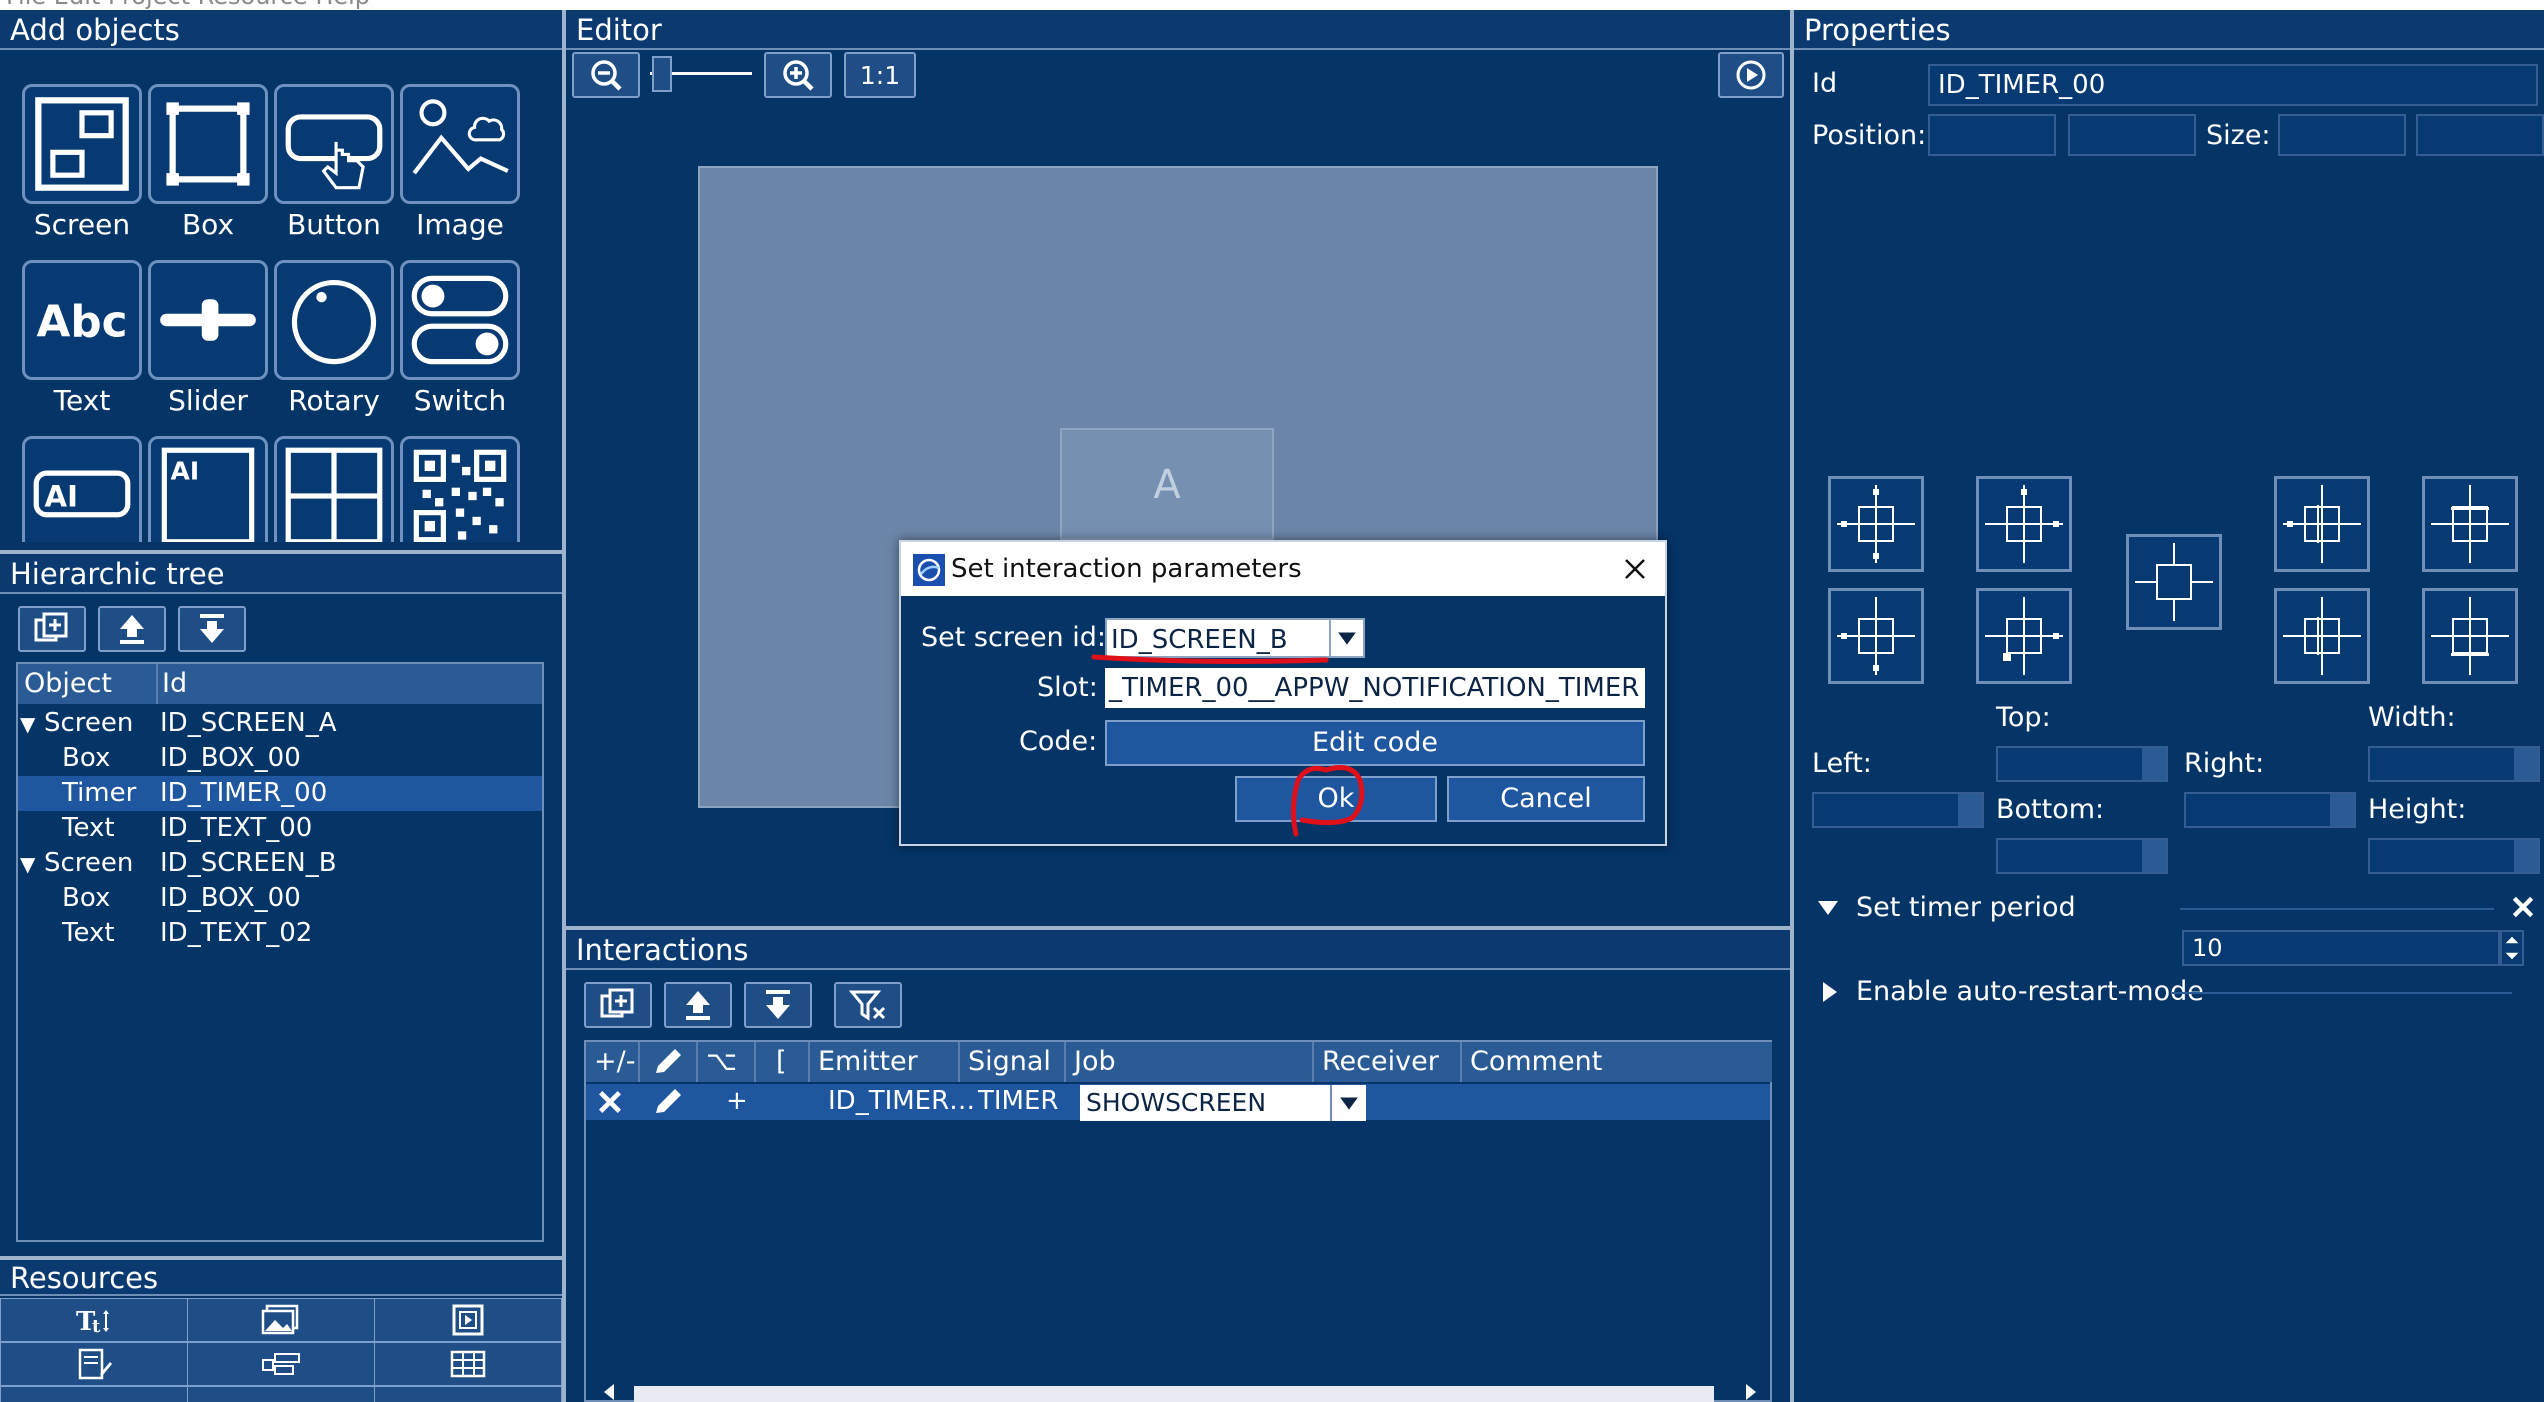  I want to click on ok-button: Ok, so click(1336, 799).